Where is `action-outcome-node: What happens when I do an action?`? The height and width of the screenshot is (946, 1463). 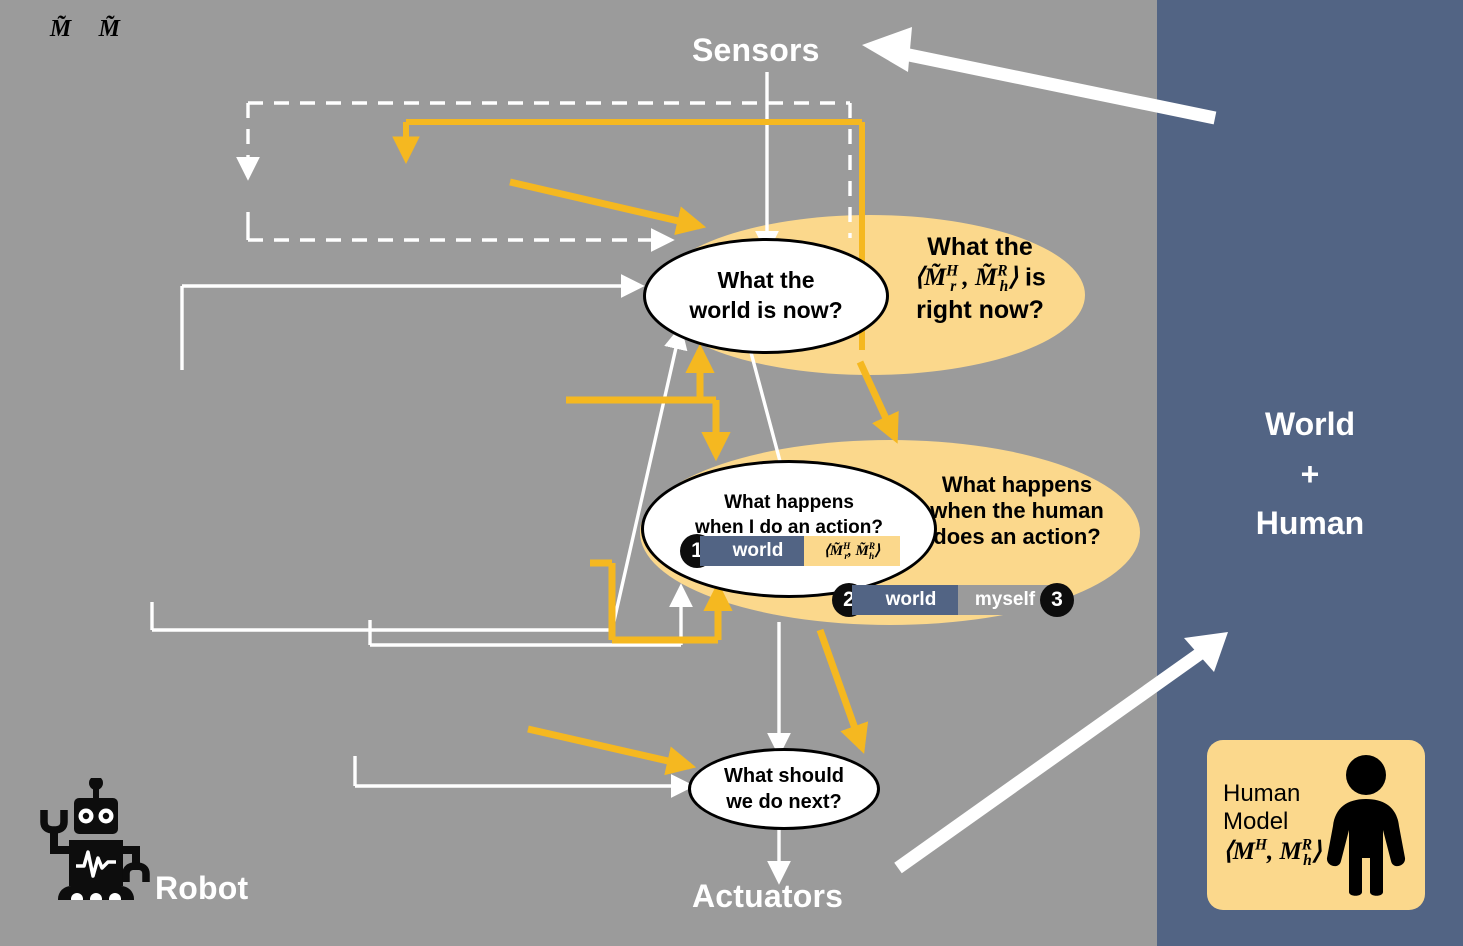
action-outcome-node: What happens when I do an action? is located at coordinates (789, 529).